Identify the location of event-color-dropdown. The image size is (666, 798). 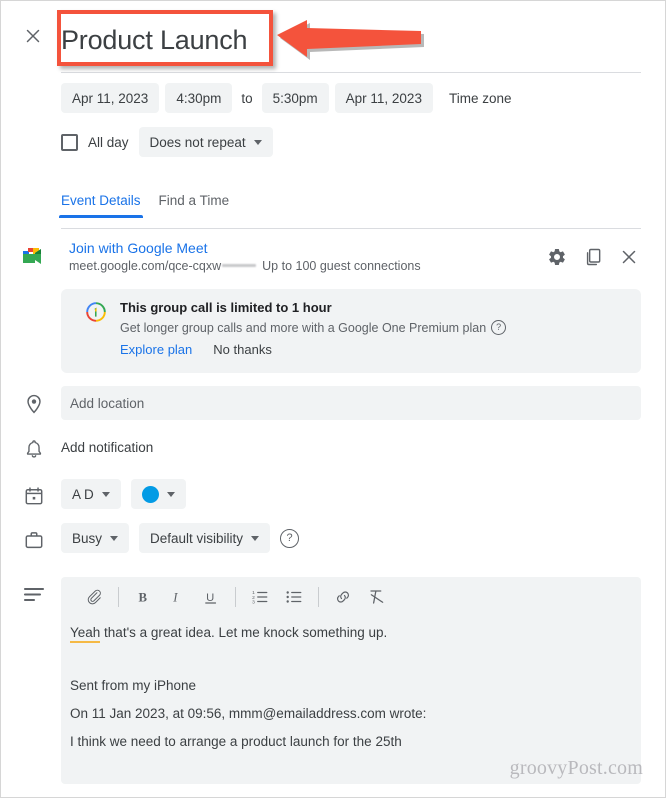
(158, 494).